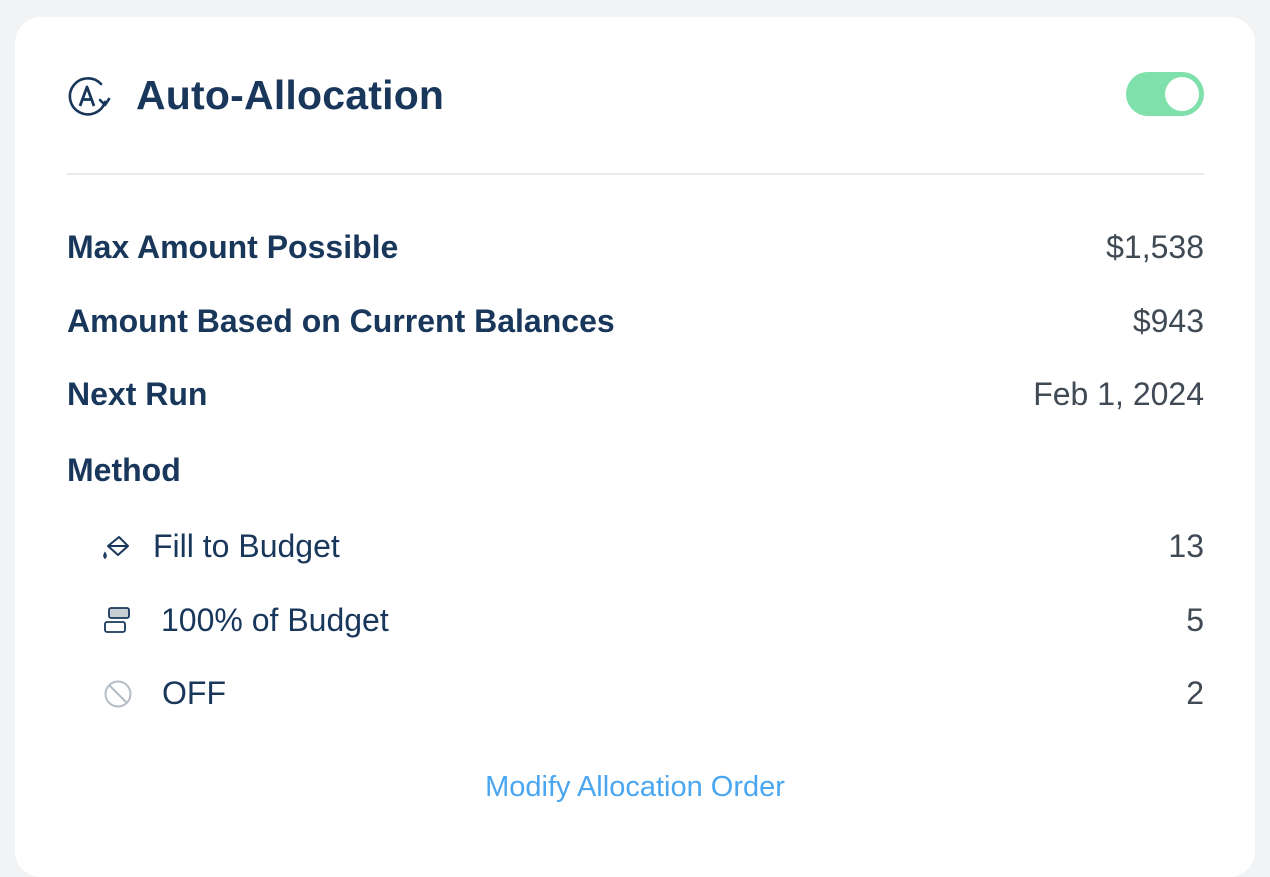  I want to click on max-amount-row: Max Amount Possible $1,538, so click(635, 247).